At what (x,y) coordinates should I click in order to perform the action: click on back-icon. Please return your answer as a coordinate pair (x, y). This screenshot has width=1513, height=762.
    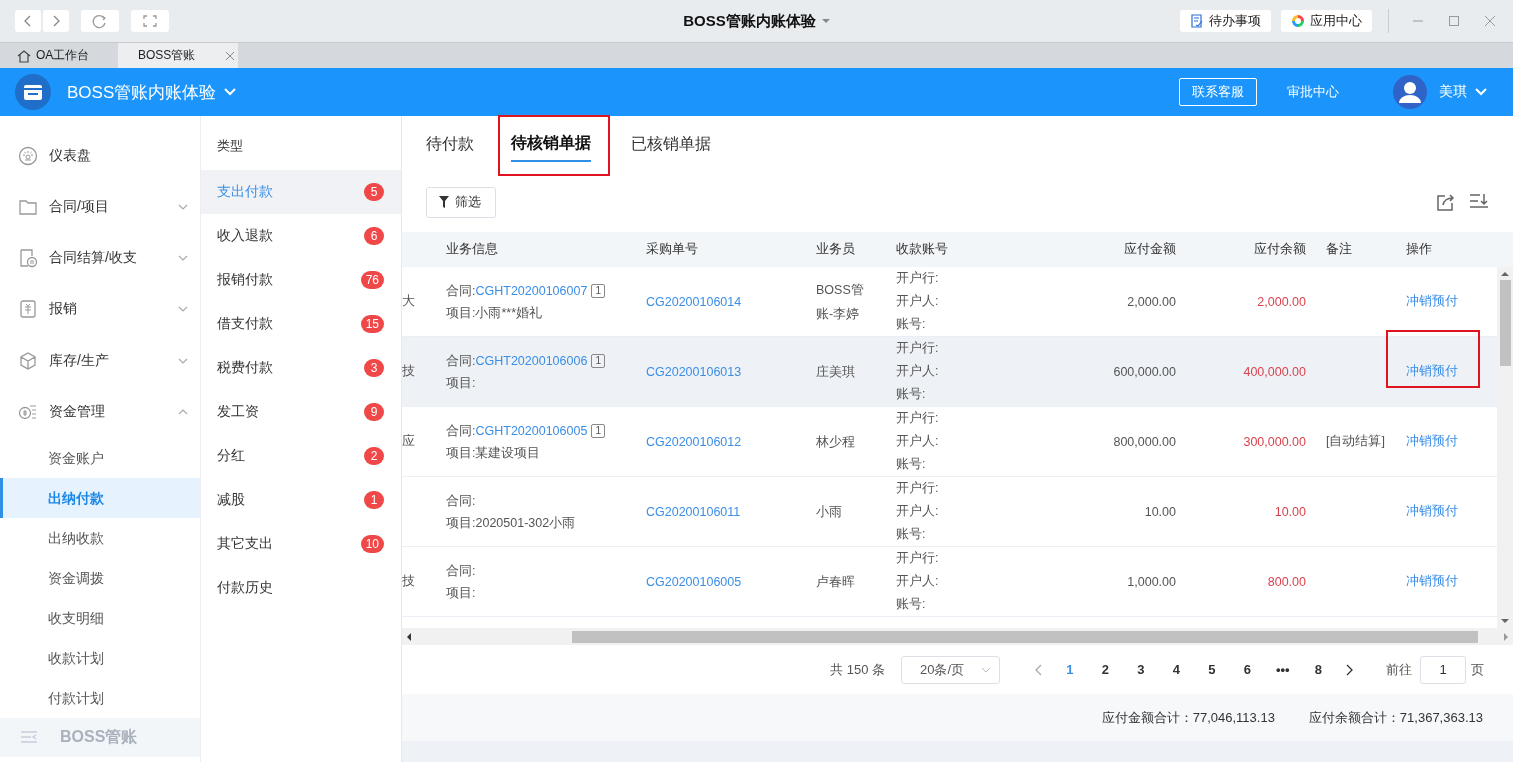
    Looking at the image, I should click on (28, 21).